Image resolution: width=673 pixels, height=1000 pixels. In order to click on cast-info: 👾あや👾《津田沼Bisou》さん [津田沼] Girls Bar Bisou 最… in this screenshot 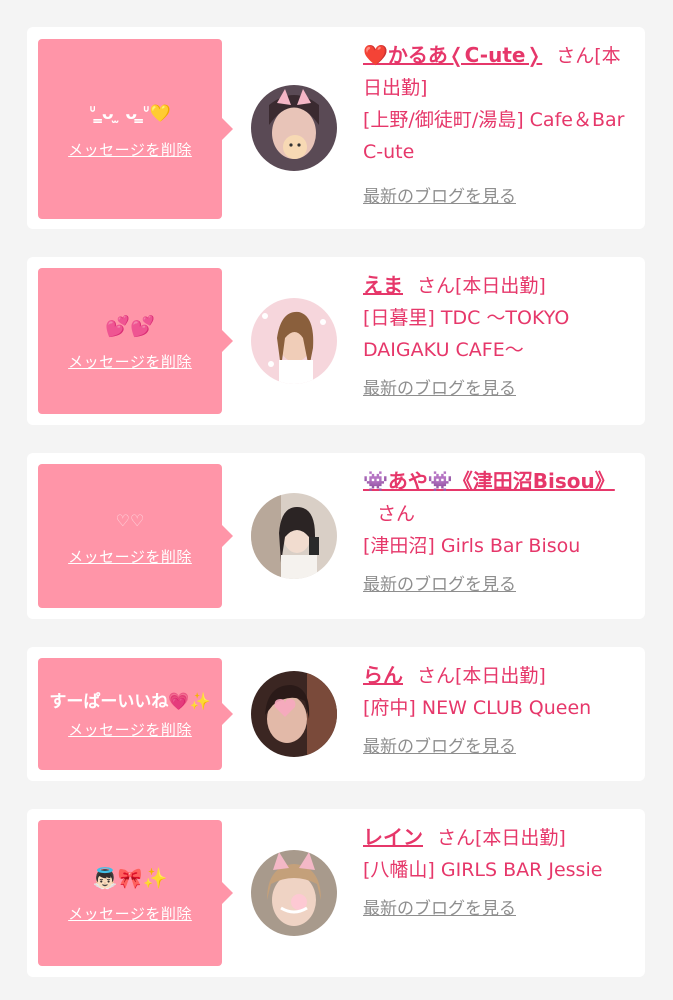, I will do `click(500, 533)`.